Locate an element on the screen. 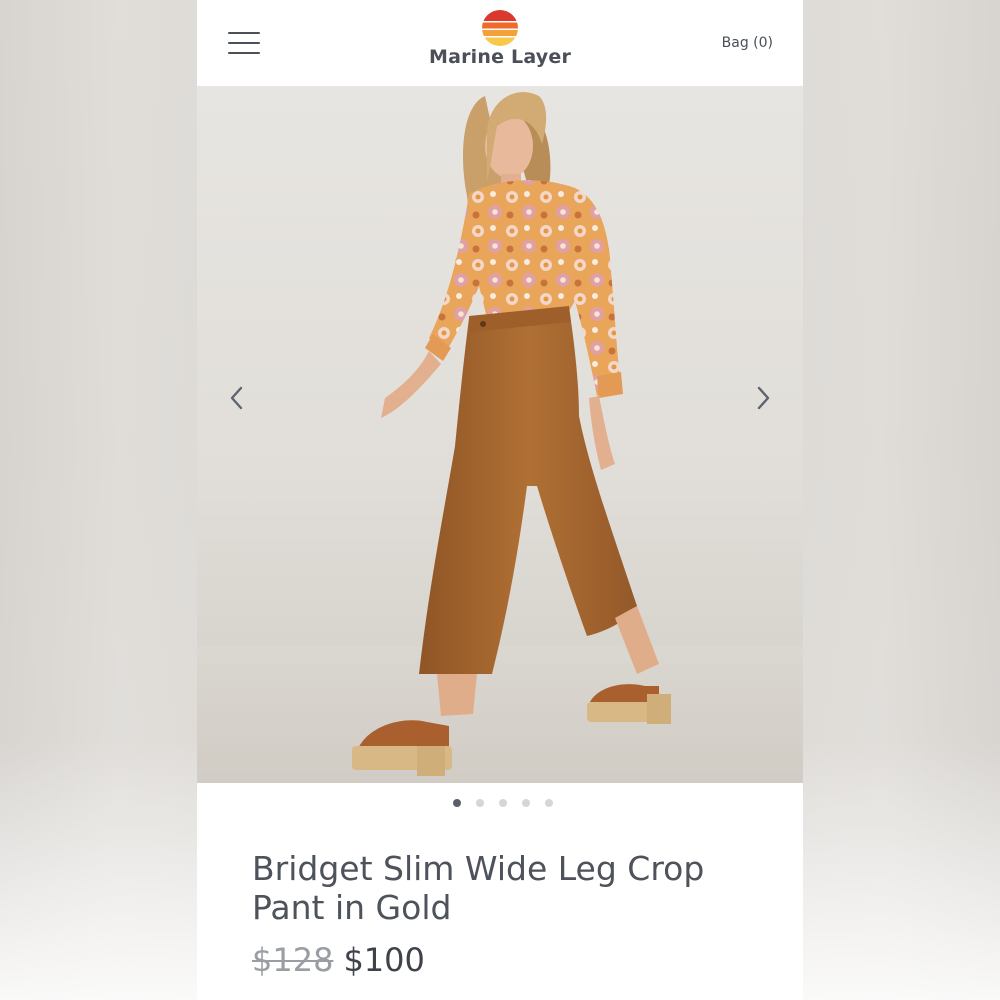 The width and height of the screenshot is (1000, 1000). carousel-dots is located at coordinates (500, 804).